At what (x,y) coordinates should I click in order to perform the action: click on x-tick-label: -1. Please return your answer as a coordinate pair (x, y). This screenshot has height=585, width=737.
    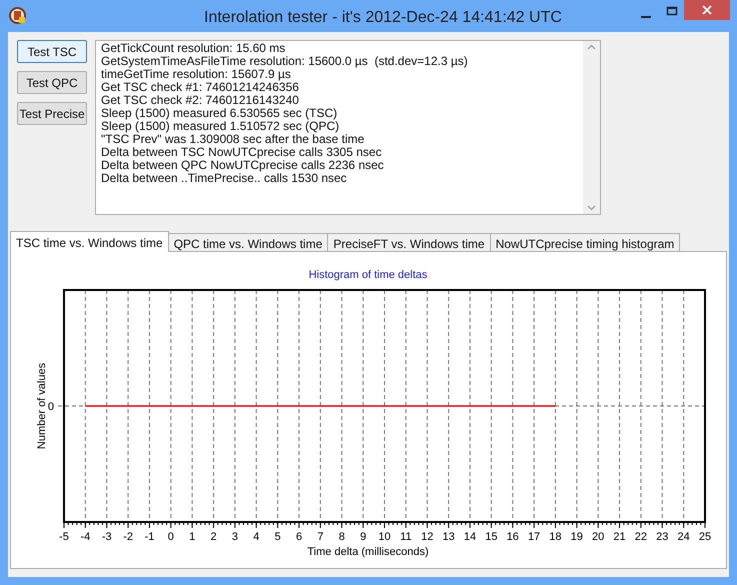
    Looking at the image, I should click on (149, 537).